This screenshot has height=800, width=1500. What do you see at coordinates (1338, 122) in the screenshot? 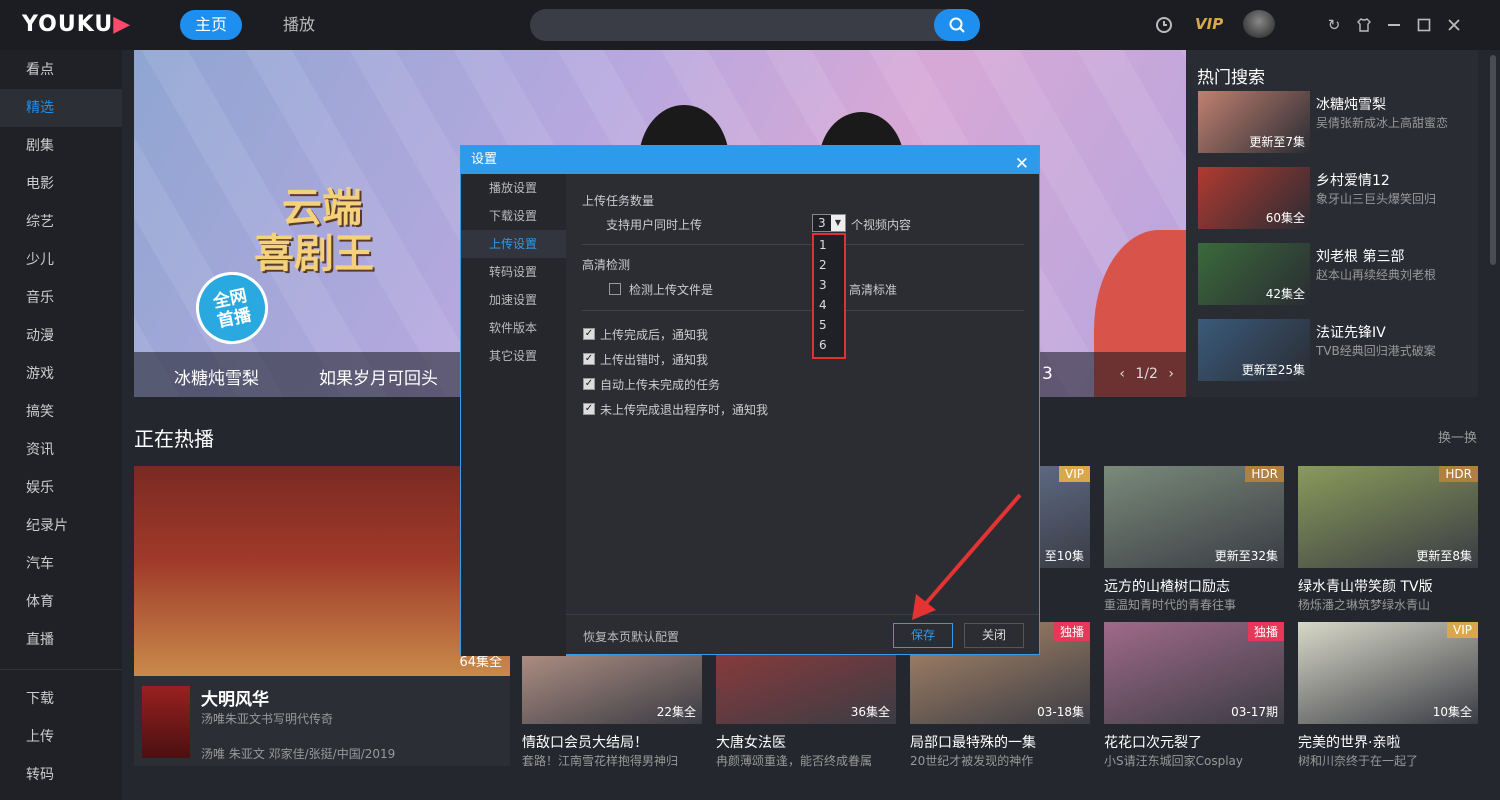
I see `hot-search-item: 更新至7集 冰糖炖雪梨 吴倩张新成冰上高甜蜜恋` at bounding box center [1338, 122].